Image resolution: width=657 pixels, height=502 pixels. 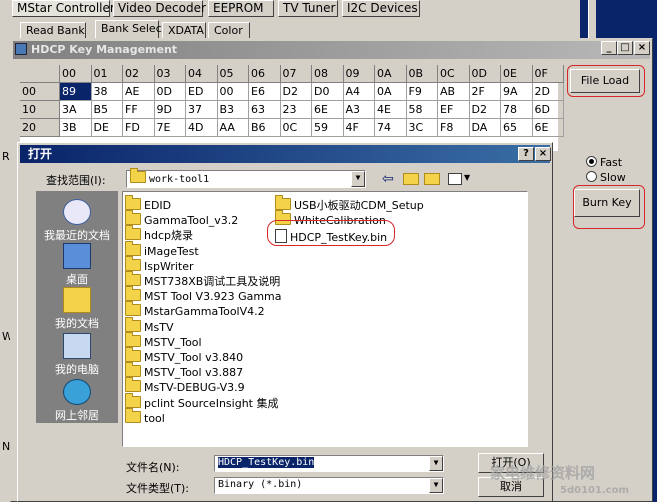 What do you see at coordinates (265, 128) in the screenshot?
I see `grid-cell: B6` at bounding box center [265, 128].